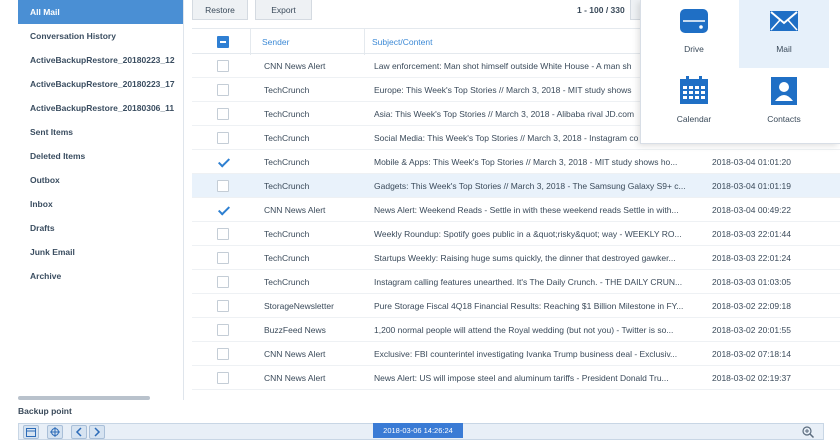  I want to click on timeline-next-button, so click(97, 432).